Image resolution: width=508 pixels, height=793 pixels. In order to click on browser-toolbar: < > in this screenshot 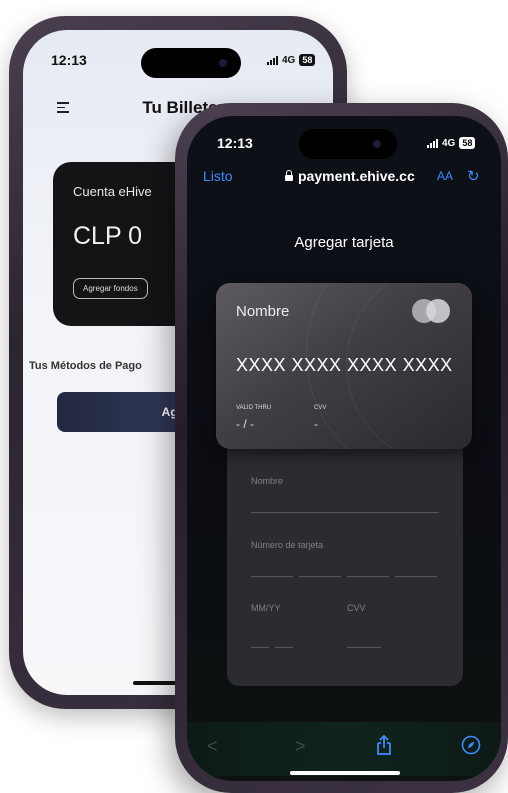, I will do `click(344, 749)`.